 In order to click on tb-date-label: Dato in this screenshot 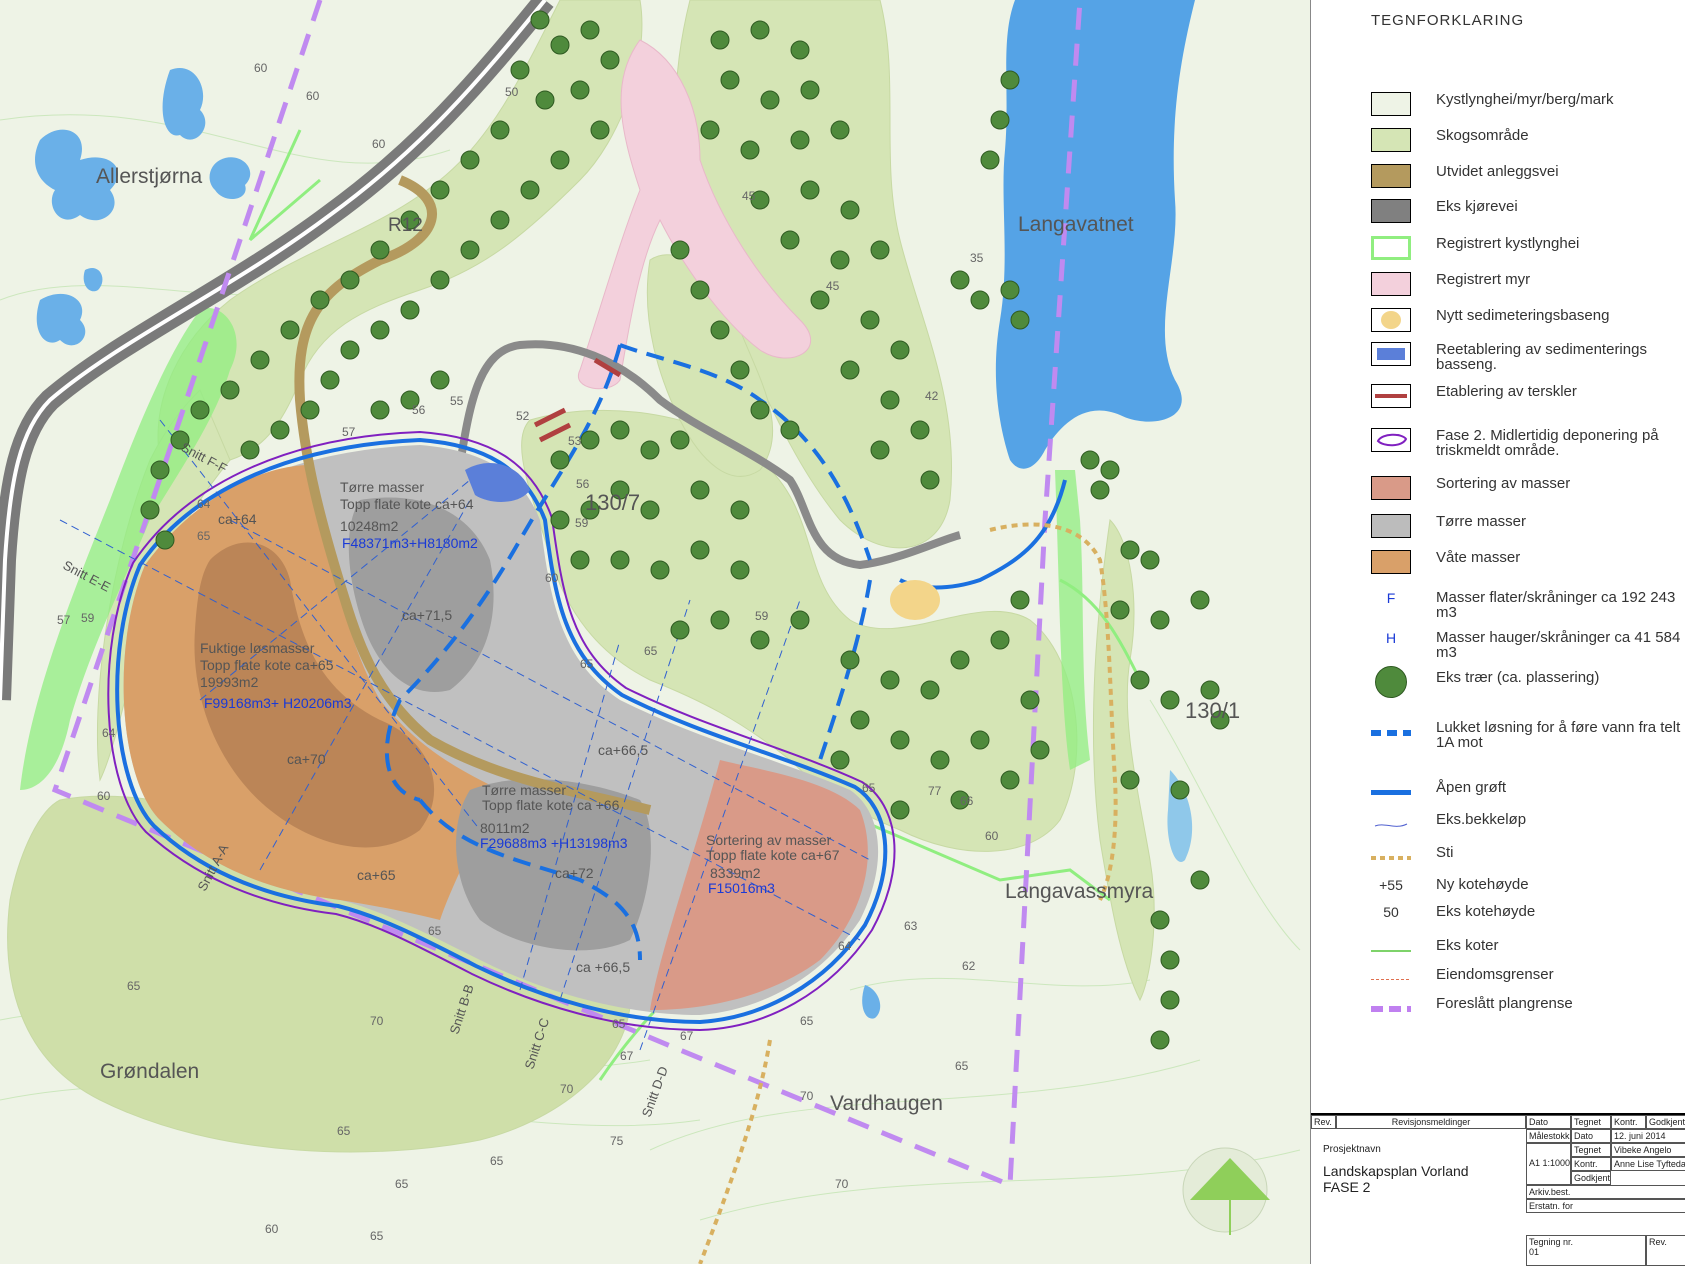, I will do `click(1548, 1122)`.